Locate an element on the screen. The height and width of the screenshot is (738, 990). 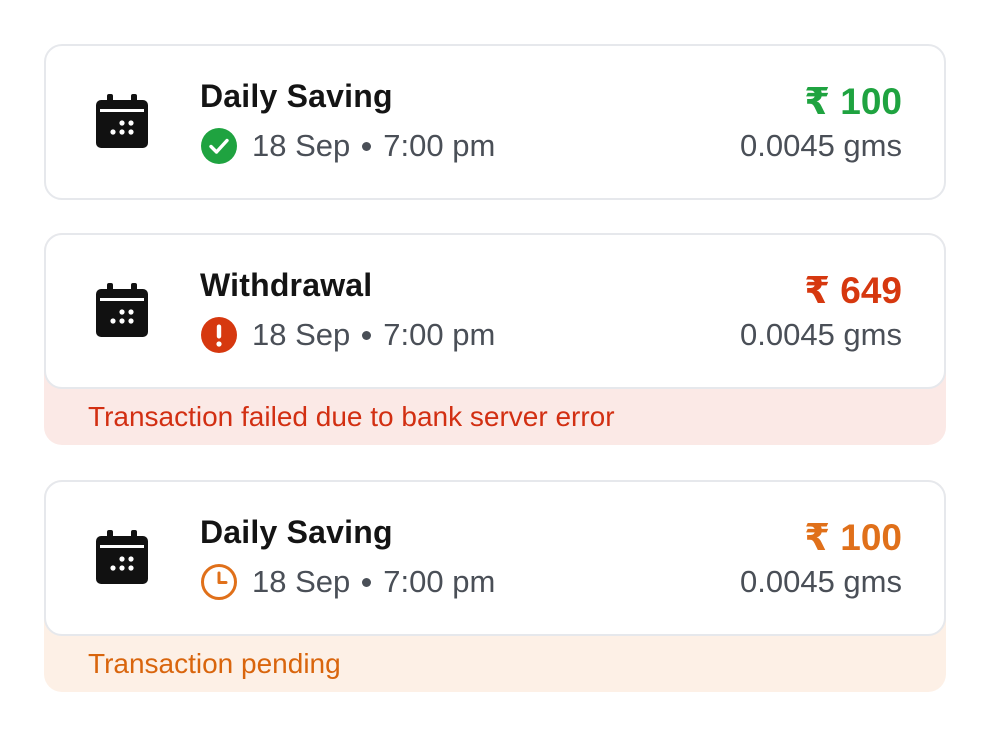
clock-icon is located at coordinates (219, 582).